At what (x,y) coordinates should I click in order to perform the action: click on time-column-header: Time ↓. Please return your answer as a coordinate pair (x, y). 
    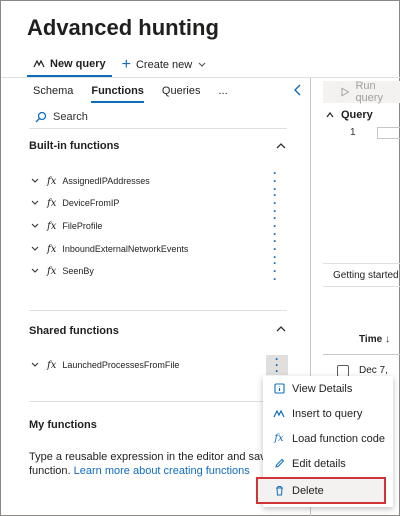
    Looking at the image, I should click on (374, 339).